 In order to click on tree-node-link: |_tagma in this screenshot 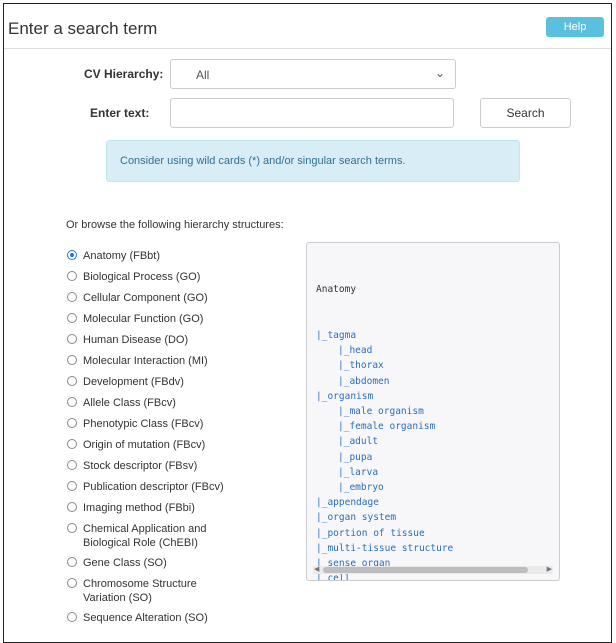, I will do `click(424, 335)`.